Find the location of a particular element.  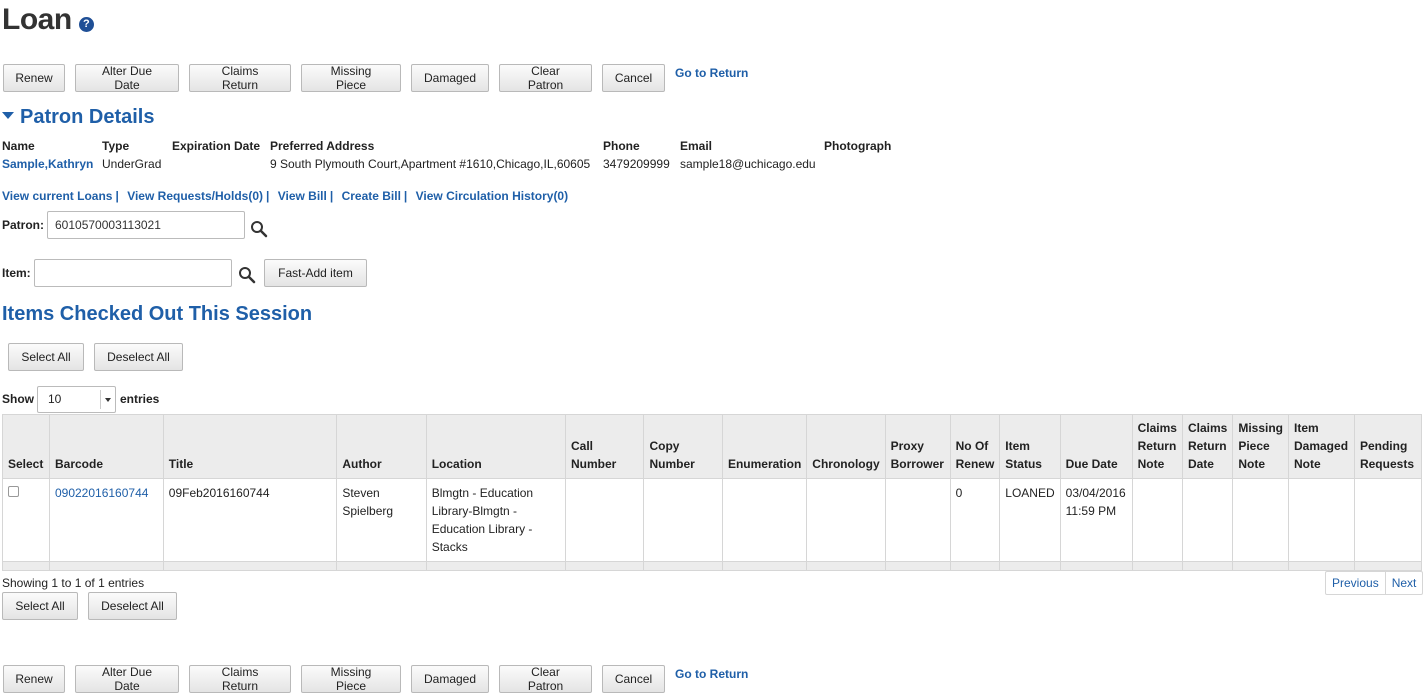

cancel-button: Cancel is located at coordinates (633, 78).